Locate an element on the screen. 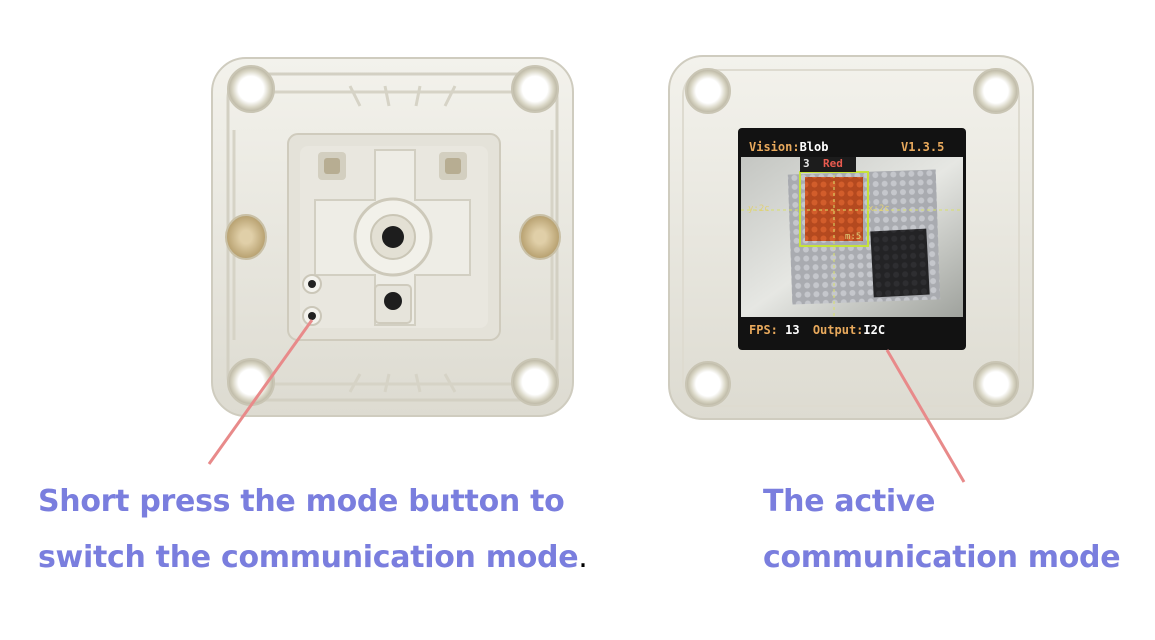  caption-left-line1: Short press the mode button to is located at coordinates (301, 501).